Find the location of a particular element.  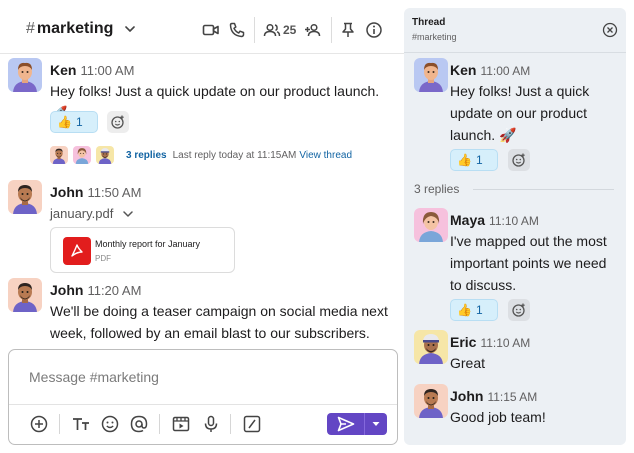

mention-icon is located at coordinates (139, 424).